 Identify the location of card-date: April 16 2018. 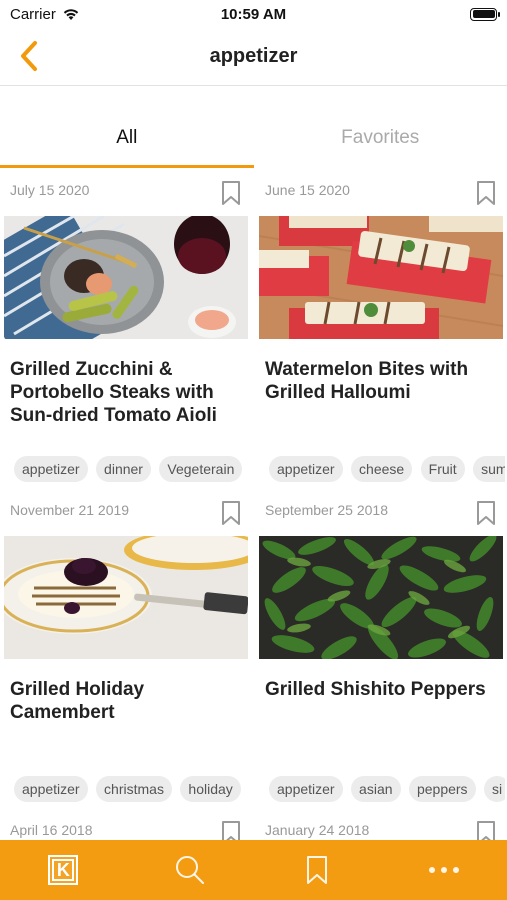
(51, 830).